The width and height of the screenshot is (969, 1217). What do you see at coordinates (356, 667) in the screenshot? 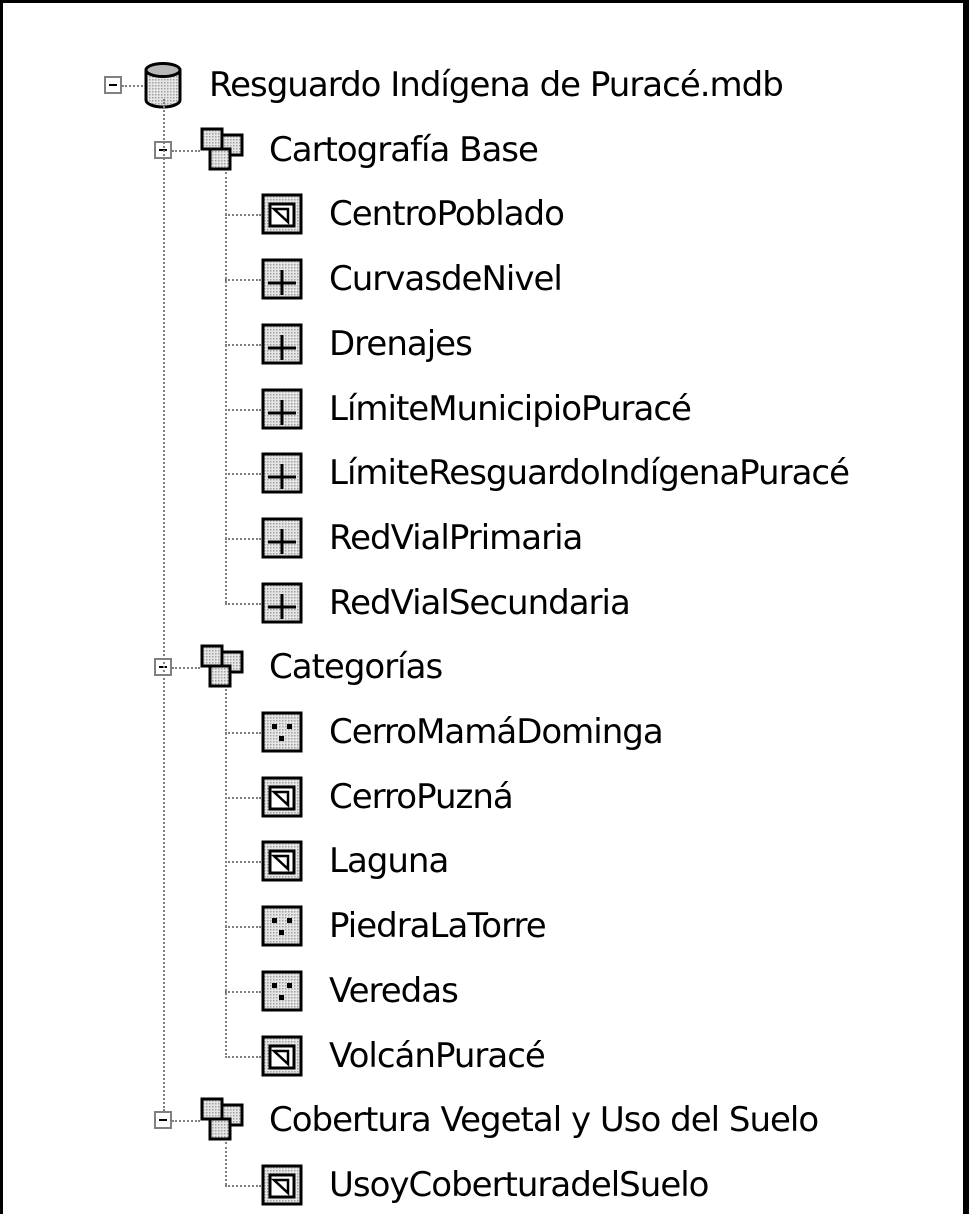
I see `feature-dataset-label: Categorías` at bounding box center [356, 667].